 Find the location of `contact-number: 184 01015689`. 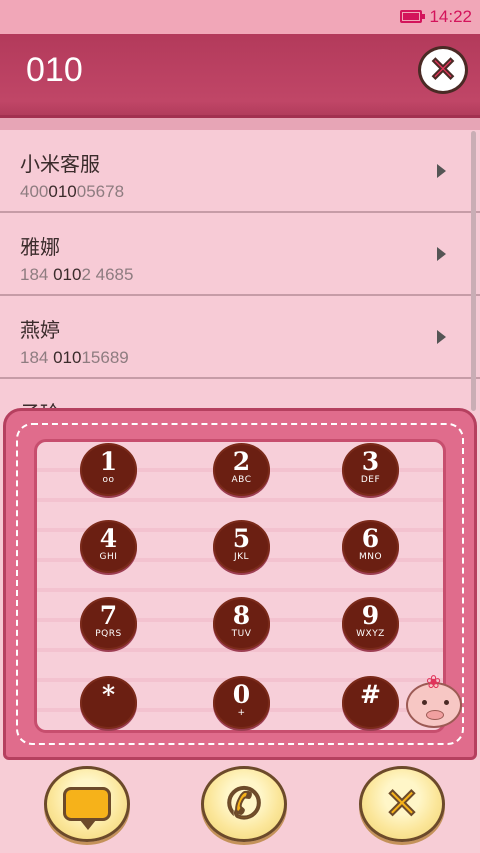

contact-number: 184 01015689 is located at coordinates (74, 357).